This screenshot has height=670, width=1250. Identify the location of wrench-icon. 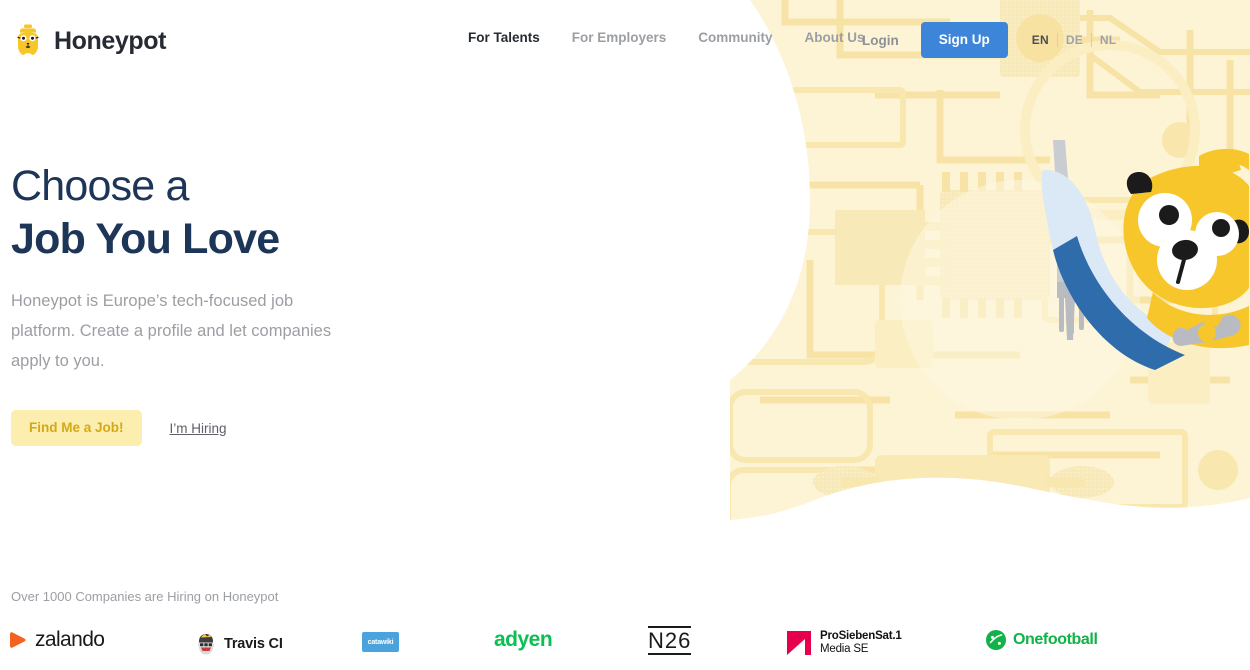
(1206, 330).